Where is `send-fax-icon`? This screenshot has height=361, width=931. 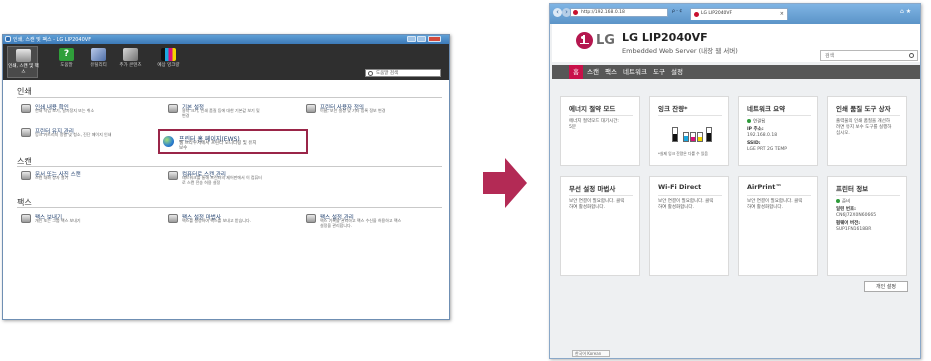
send-fax-icon is located at coordinates (26, 218).